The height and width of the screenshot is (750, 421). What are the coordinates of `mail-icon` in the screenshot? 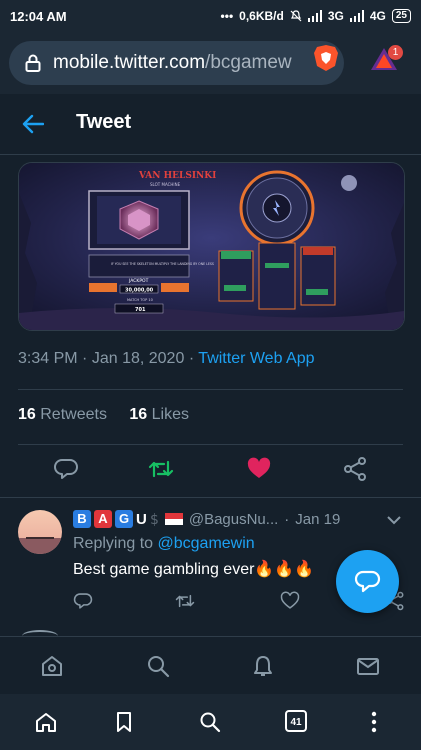 It's located at (368, 666).